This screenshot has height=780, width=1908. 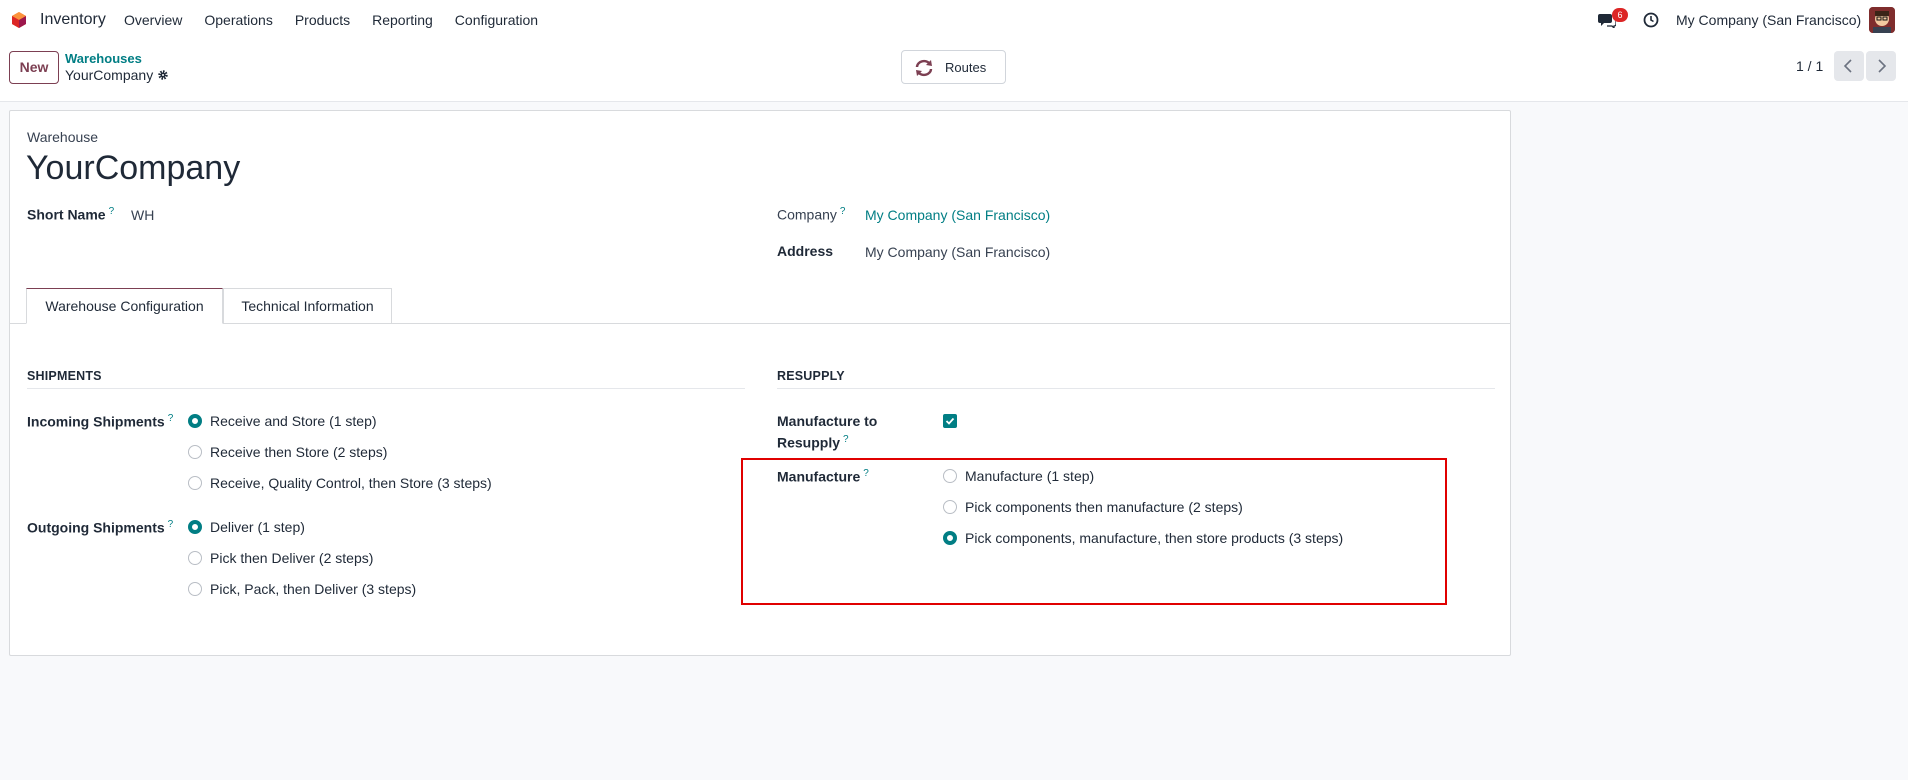 What do you see at coordinates (496, 20) in the screenshot?
I see `menu-configuration: Configuration` at bounding box center [496, 20].